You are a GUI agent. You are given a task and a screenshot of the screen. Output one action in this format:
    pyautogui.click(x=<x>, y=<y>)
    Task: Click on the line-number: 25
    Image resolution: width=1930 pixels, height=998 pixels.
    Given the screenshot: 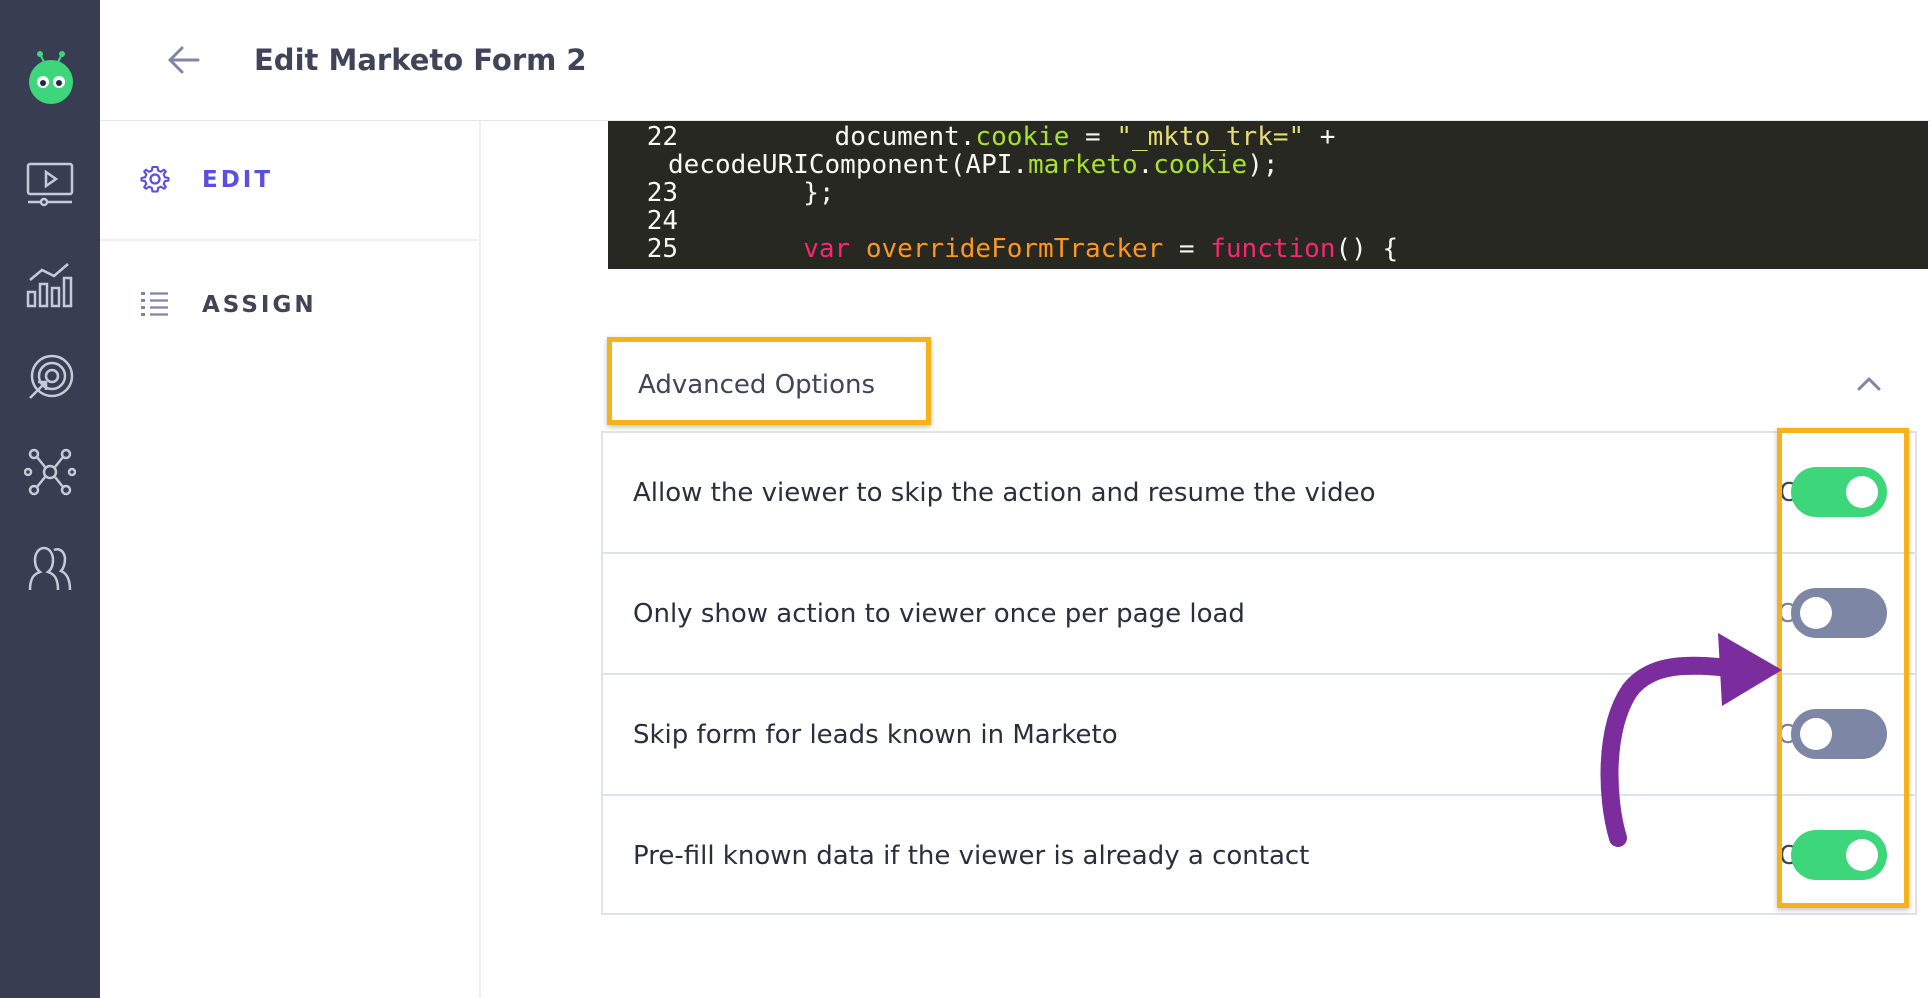 What is the action you would take?
    pyautogui.click(x=662, y=249)
    